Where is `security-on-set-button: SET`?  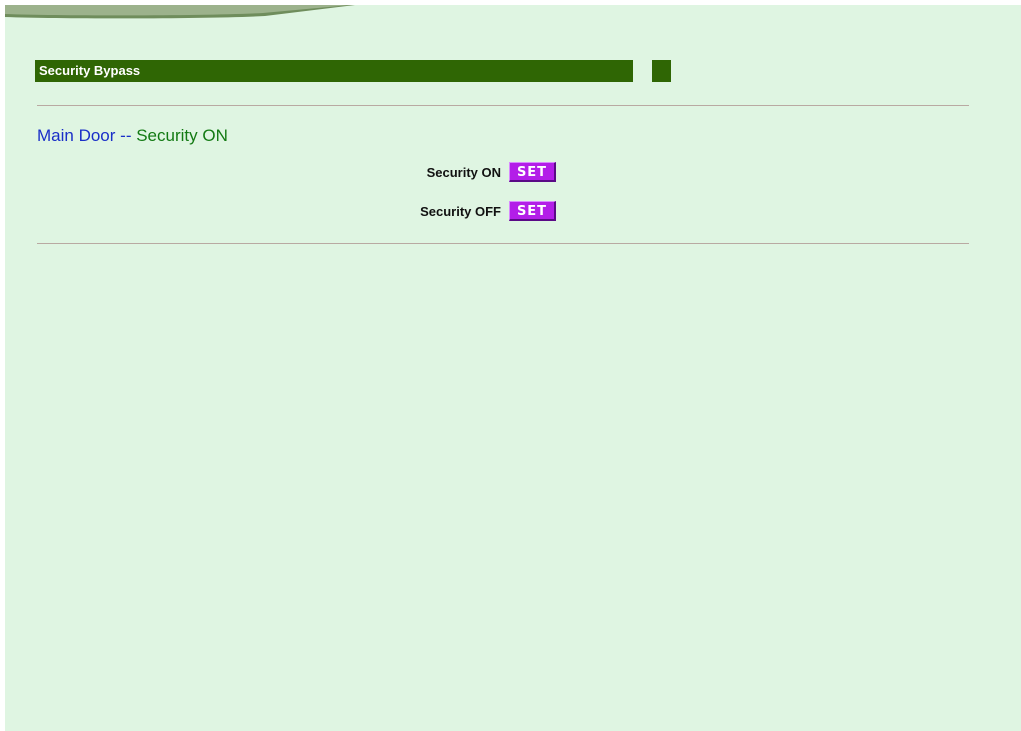
security-on-set-button: SET is located at coordinates (532, 172).